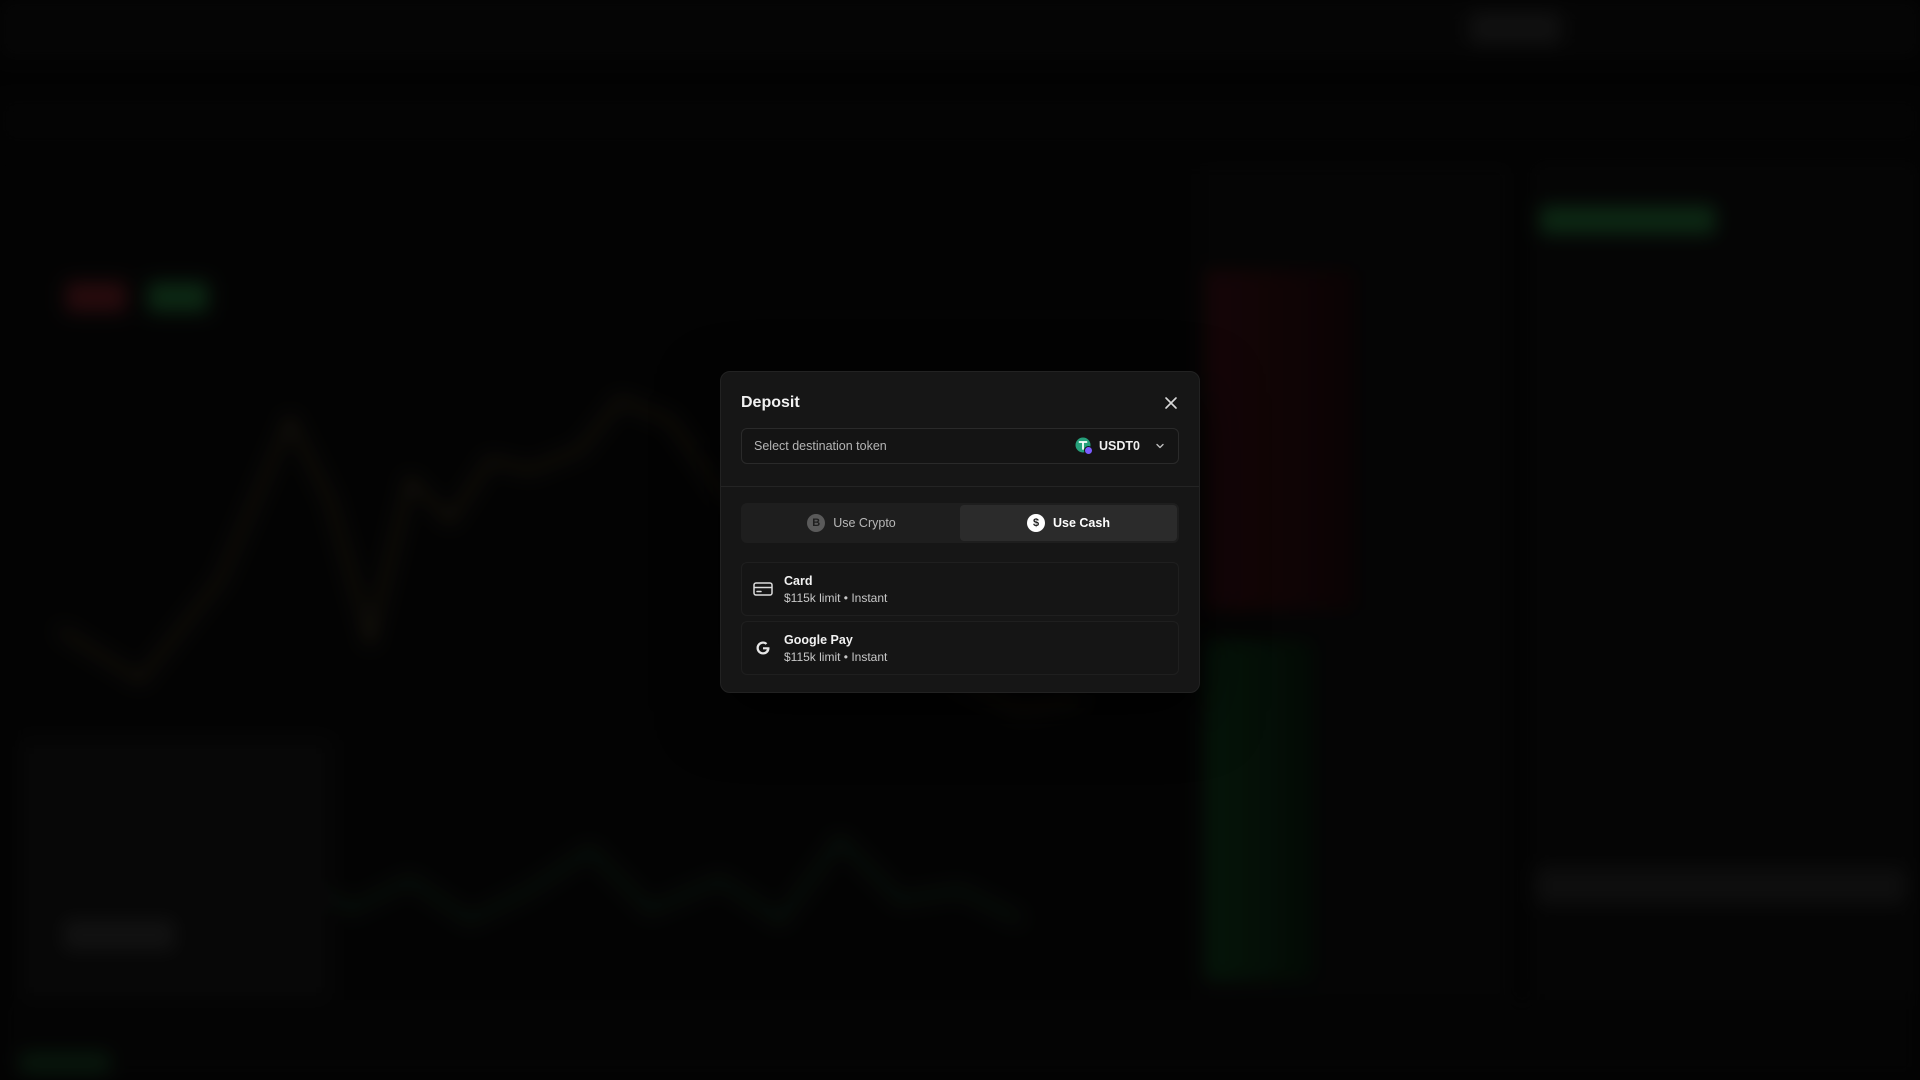  What do you see at coordinates (835, 648) in the screenshot?
I see `google-pay-method-text: Google Pay $115k limit • Instant` at bounding box center [835, 648].